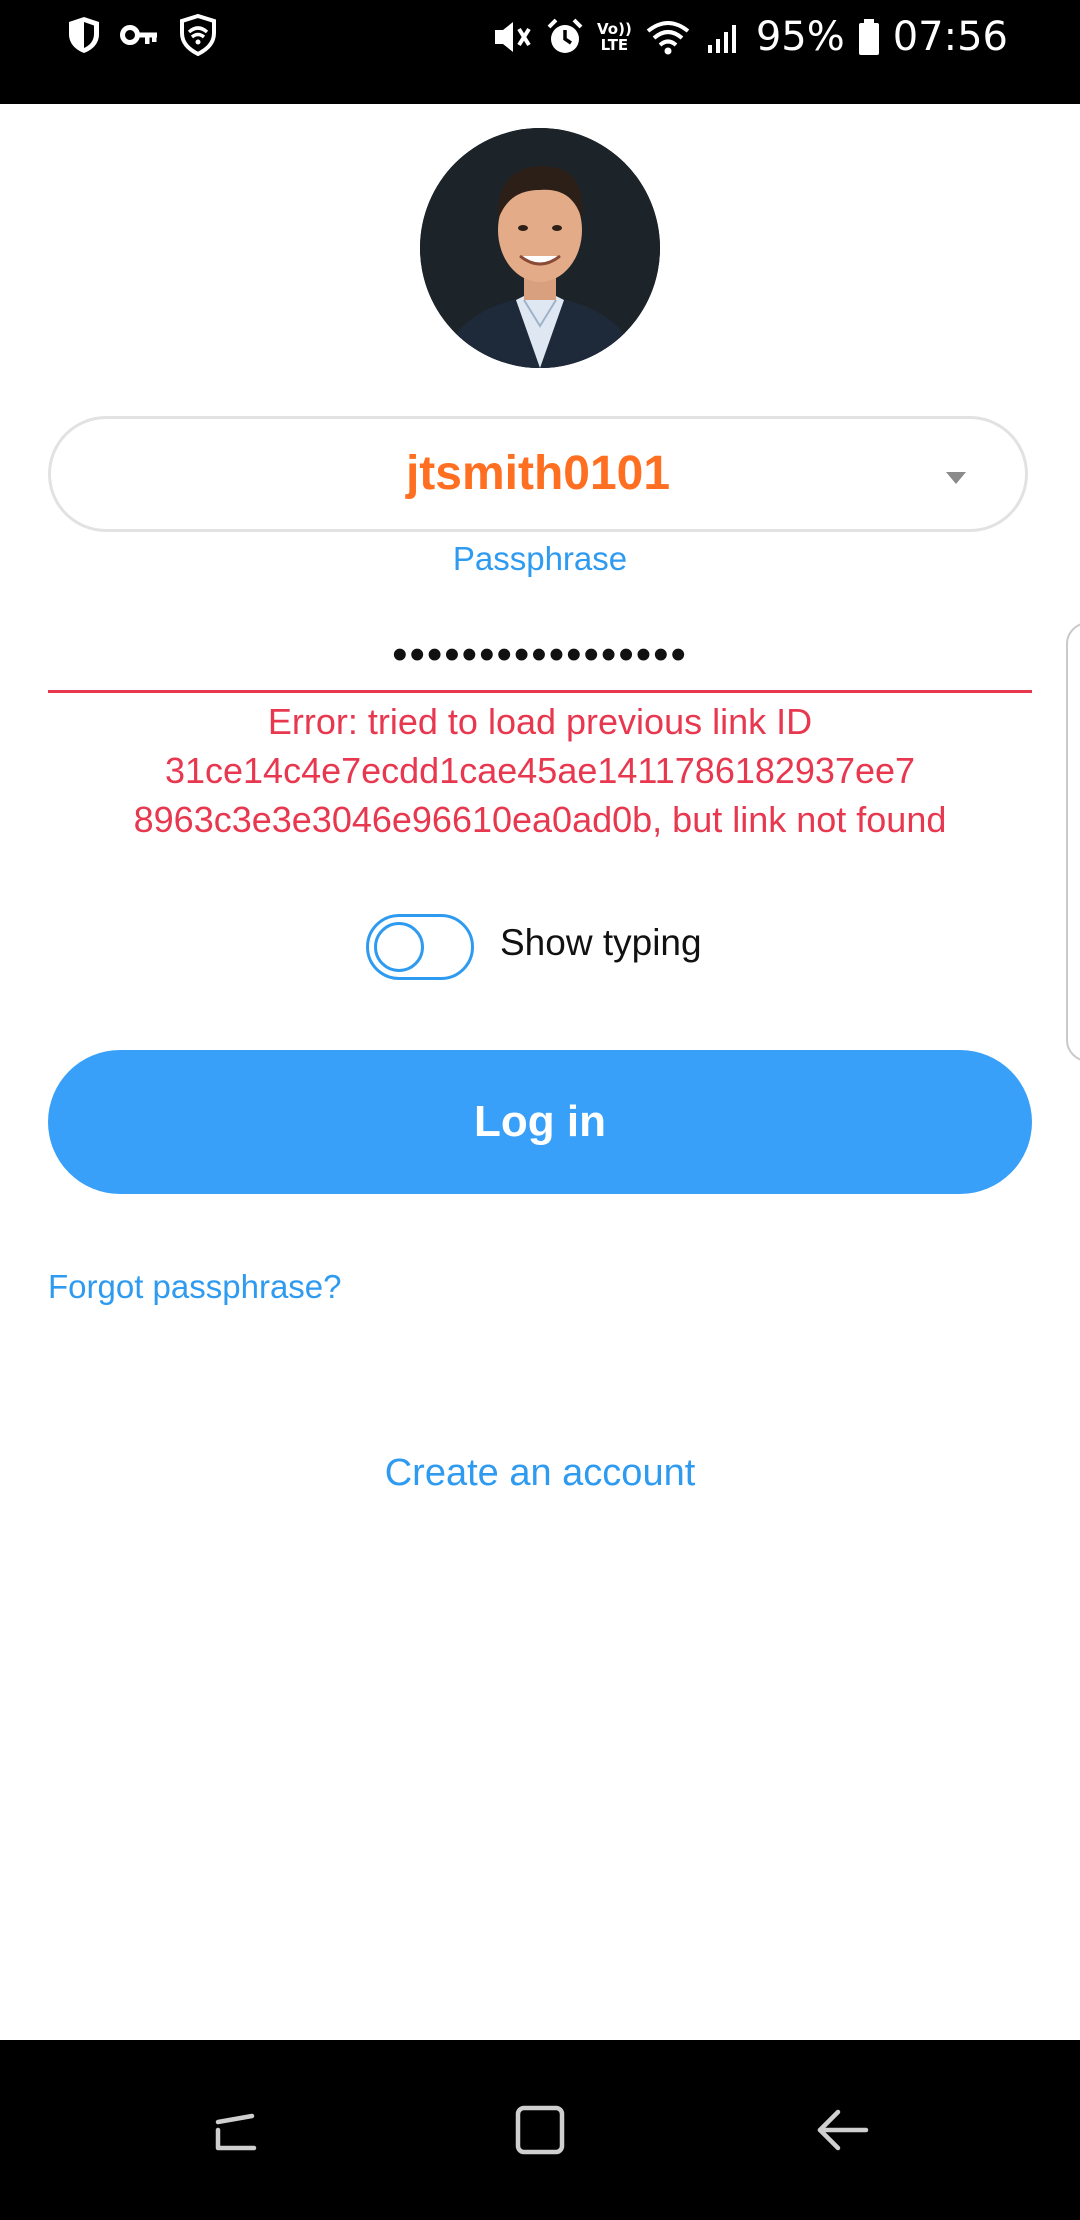  Describe the element at coordinates (614, 45) in the screenshot. I see `volte-bottom-label: LTE` at that location.